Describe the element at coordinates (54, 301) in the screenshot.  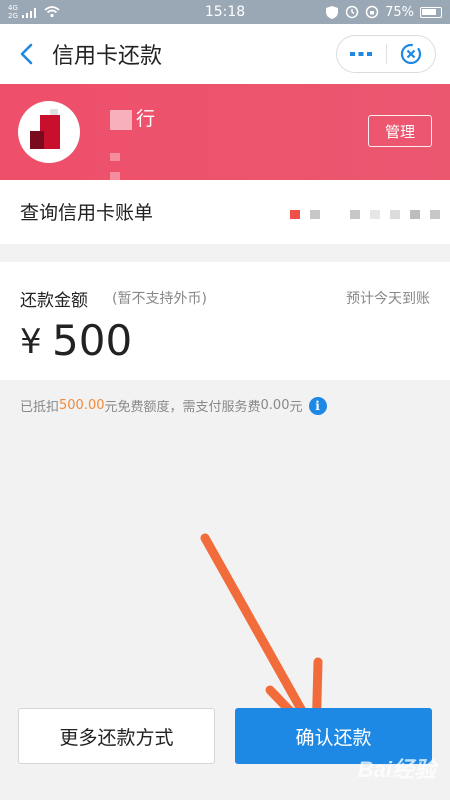
I see `amount-title: 还款金额` at that location.